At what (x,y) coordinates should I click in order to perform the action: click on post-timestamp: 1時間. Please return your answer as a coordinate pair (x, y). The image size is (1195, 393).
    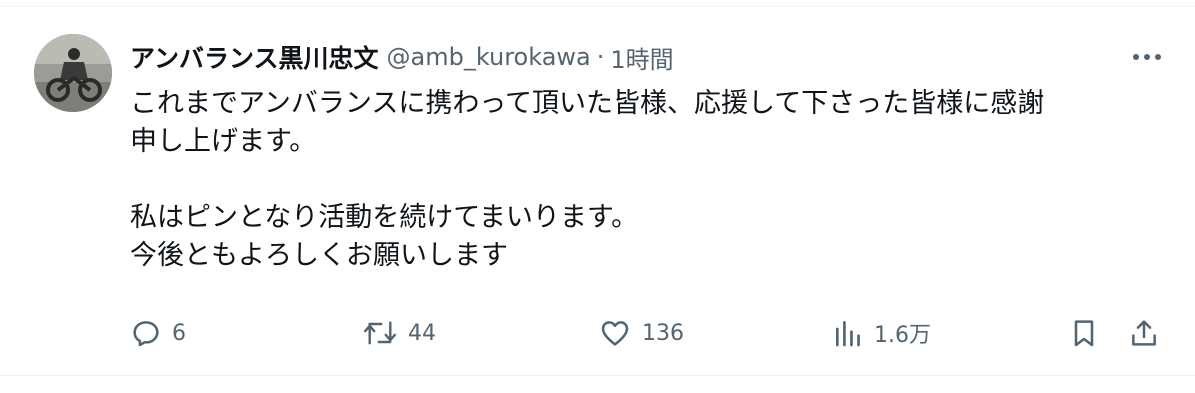
    Looking at the image, I should click on (641, 57).